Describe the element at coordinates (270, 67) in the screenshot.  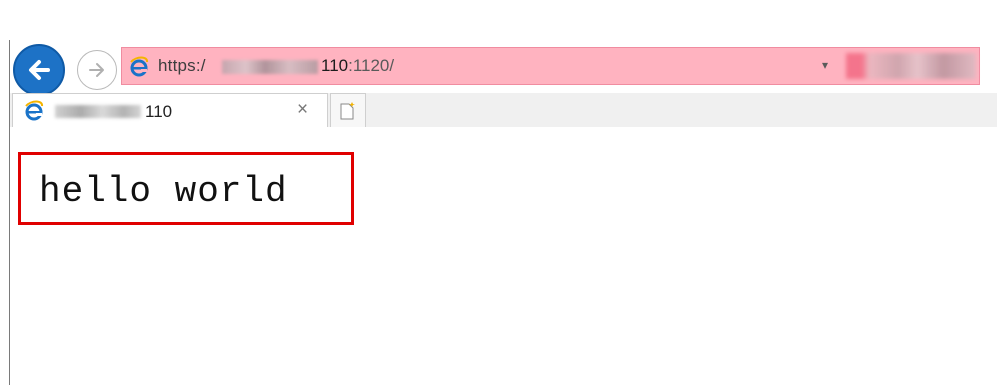
I see `url-redacted` at that location.